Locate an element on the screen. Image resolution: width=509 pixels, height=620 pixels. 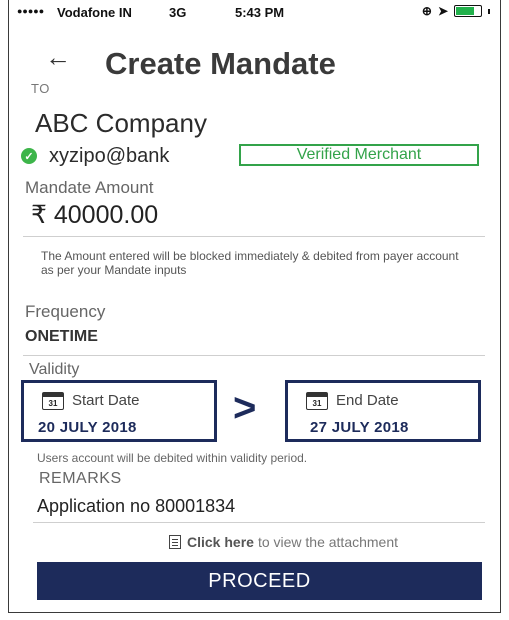
payee-upi-row: ✓ xyzipo@bank is located at coordinates (95, 156).